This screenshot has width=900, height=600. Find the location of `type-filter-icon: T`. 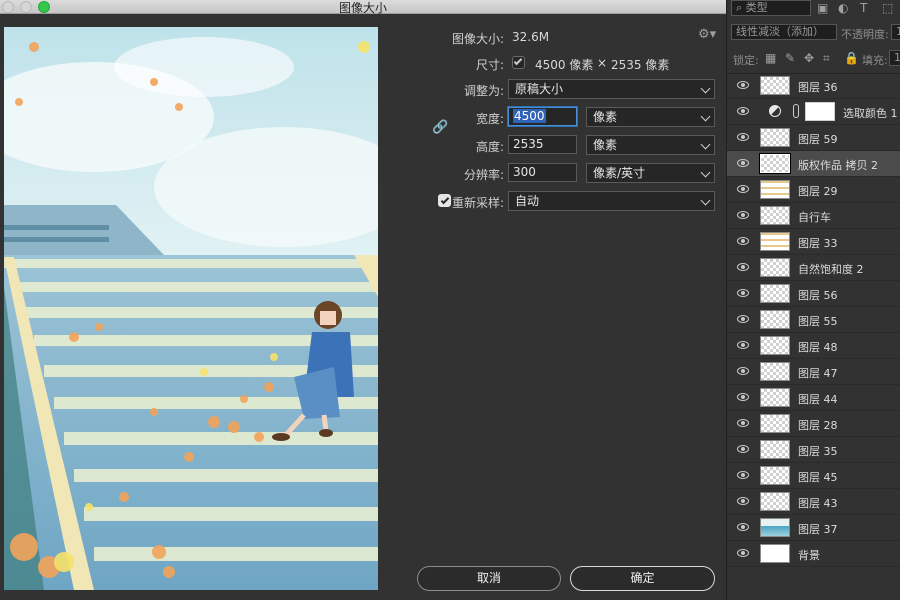

type-filter-icon: T is located at coordinates (863, 8).